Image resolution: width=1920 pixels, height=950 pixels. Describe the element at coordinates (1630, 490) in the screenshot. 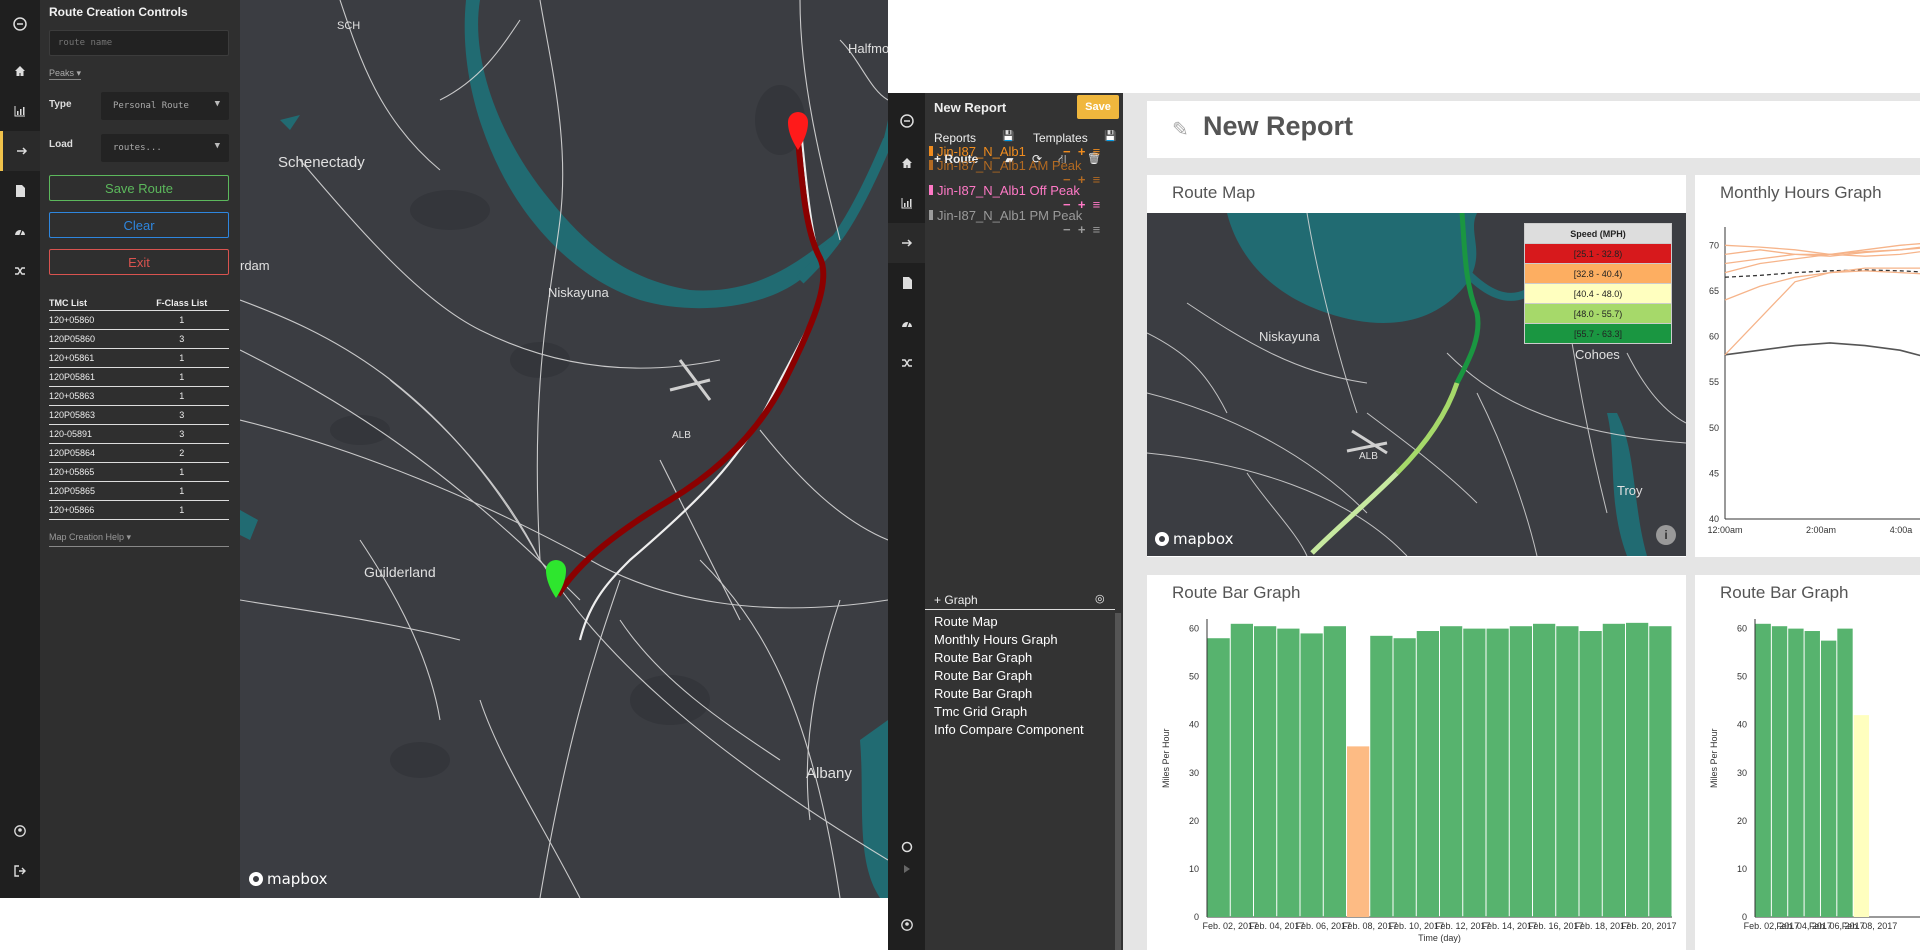

I see `small-map-label-troy: Troy` at that location.